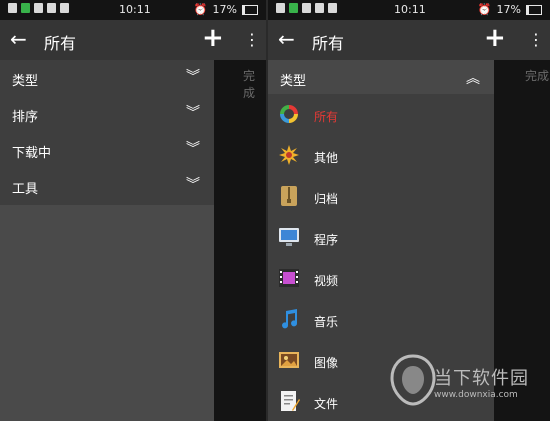  Describe the element at coordinates (107, 114) in the screenshot. I see `menu-item-sort: 排序 ︾` at that location.